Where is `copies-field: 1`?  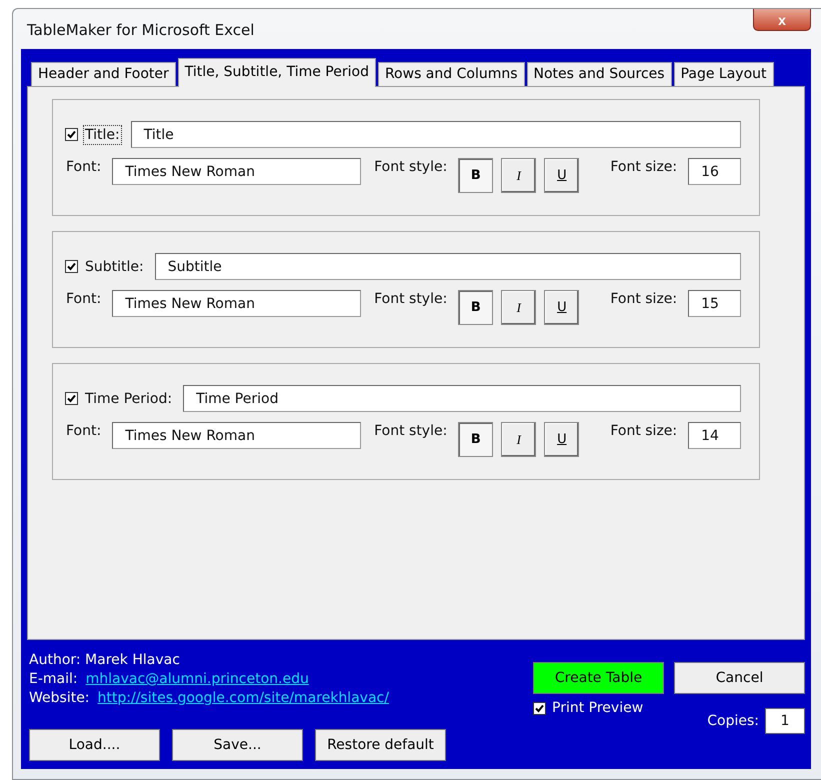
copies-field: 1 is located at coordinates (785, 721).